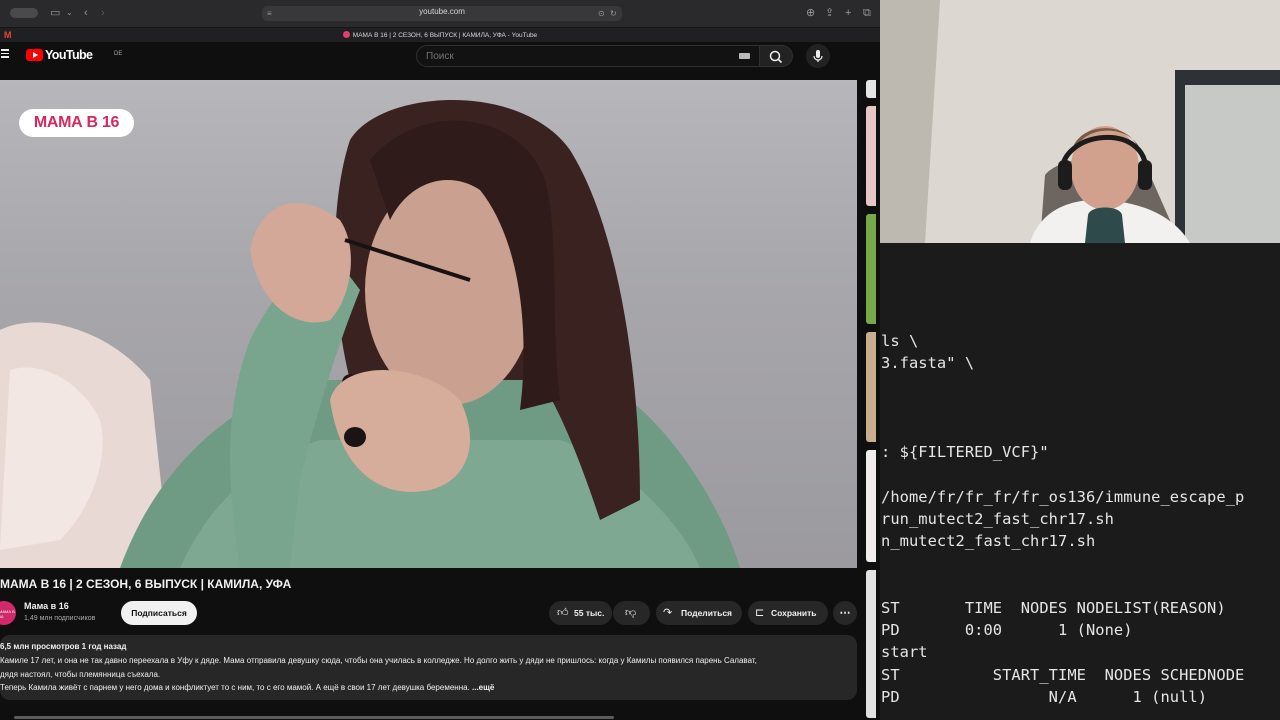 The image size is (1280, 720). Describe the element at coordinates (760, 613) in the screenshot. I see `bookmark-icon: ⊏` at that location.